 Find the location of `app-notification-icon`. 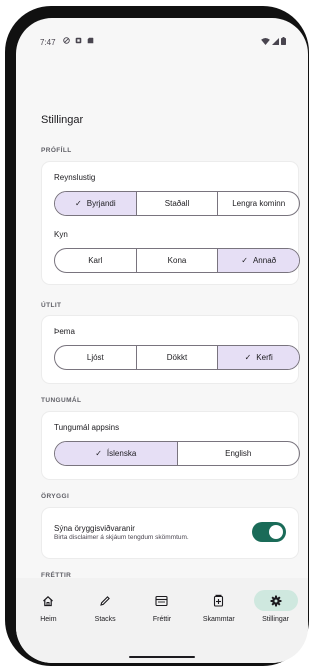

app-notification-icon is located at coordinates (78, 40).